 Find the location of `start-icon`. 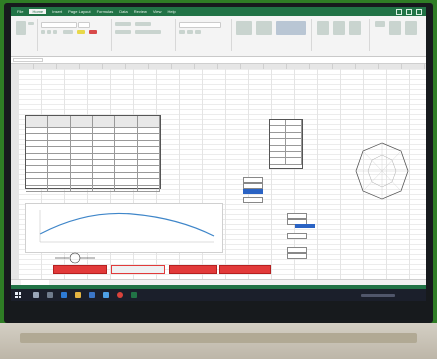

start-icon is located at coordinates (18, 295).